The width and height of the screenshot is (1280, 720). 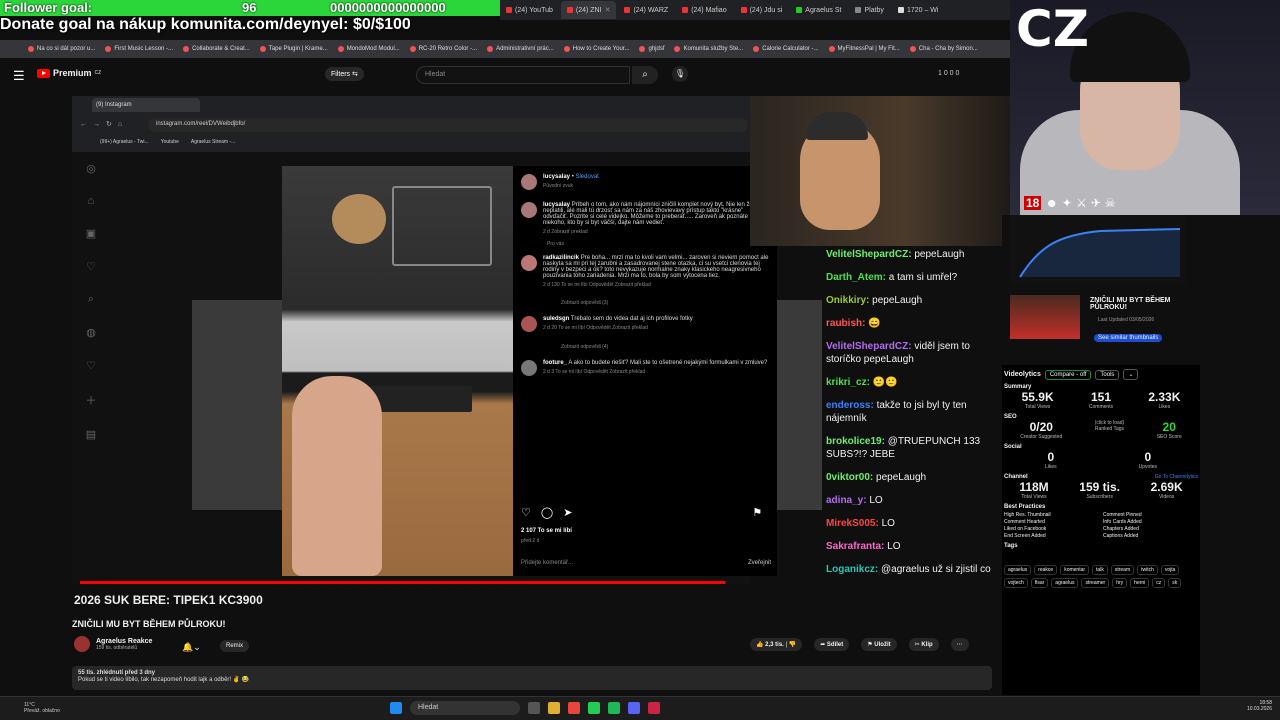 I want to click on chat-user: Loganikcz:, so click(x=852, y=569).